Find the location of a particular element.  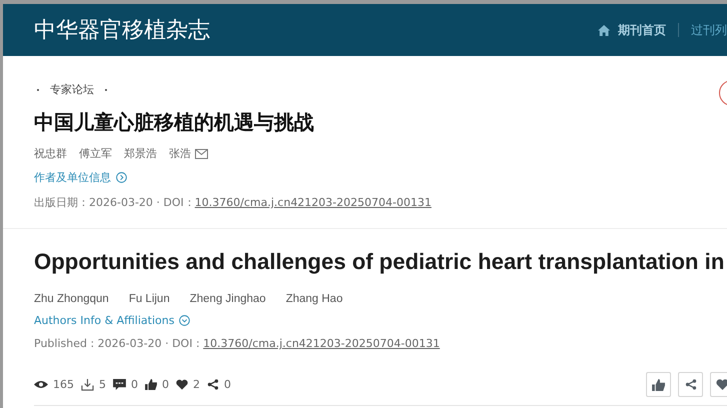

nav-link: 期刊首页 is located at coordinates (642, 30).